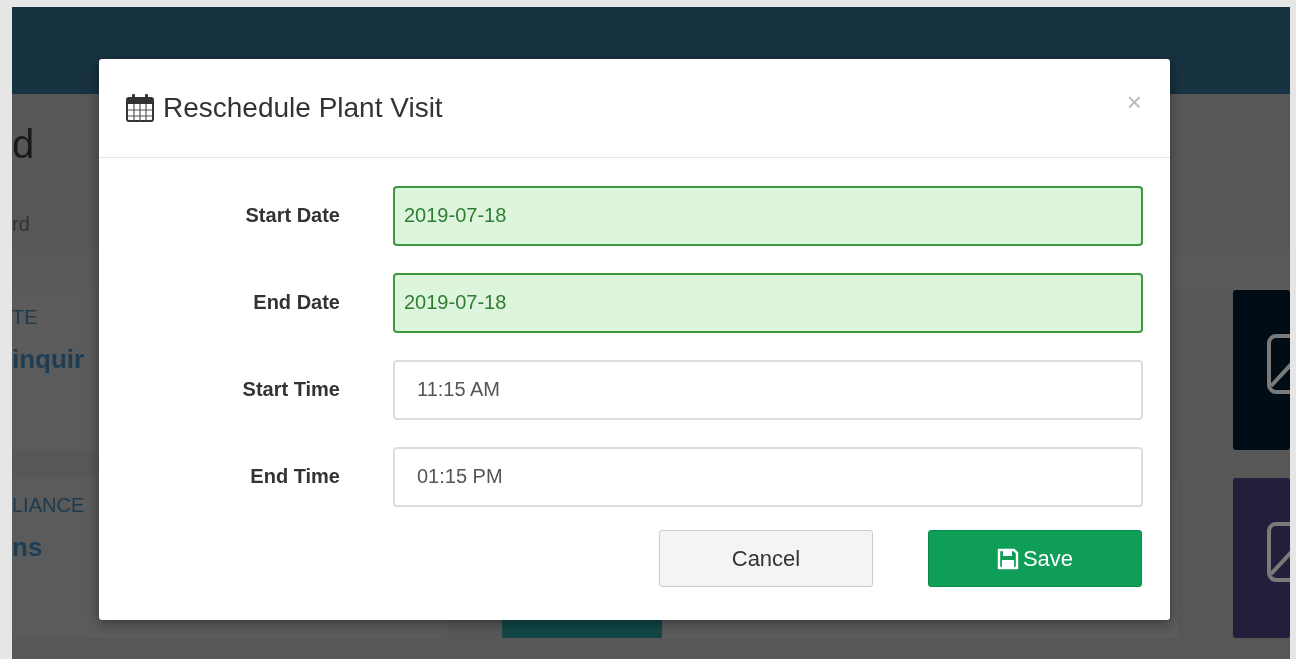 The image size is (1296, 659). What do you see at coordinates (292, 215) in the screenshot?
I see `field-label: Start Date` at bounding box center [292, 215].